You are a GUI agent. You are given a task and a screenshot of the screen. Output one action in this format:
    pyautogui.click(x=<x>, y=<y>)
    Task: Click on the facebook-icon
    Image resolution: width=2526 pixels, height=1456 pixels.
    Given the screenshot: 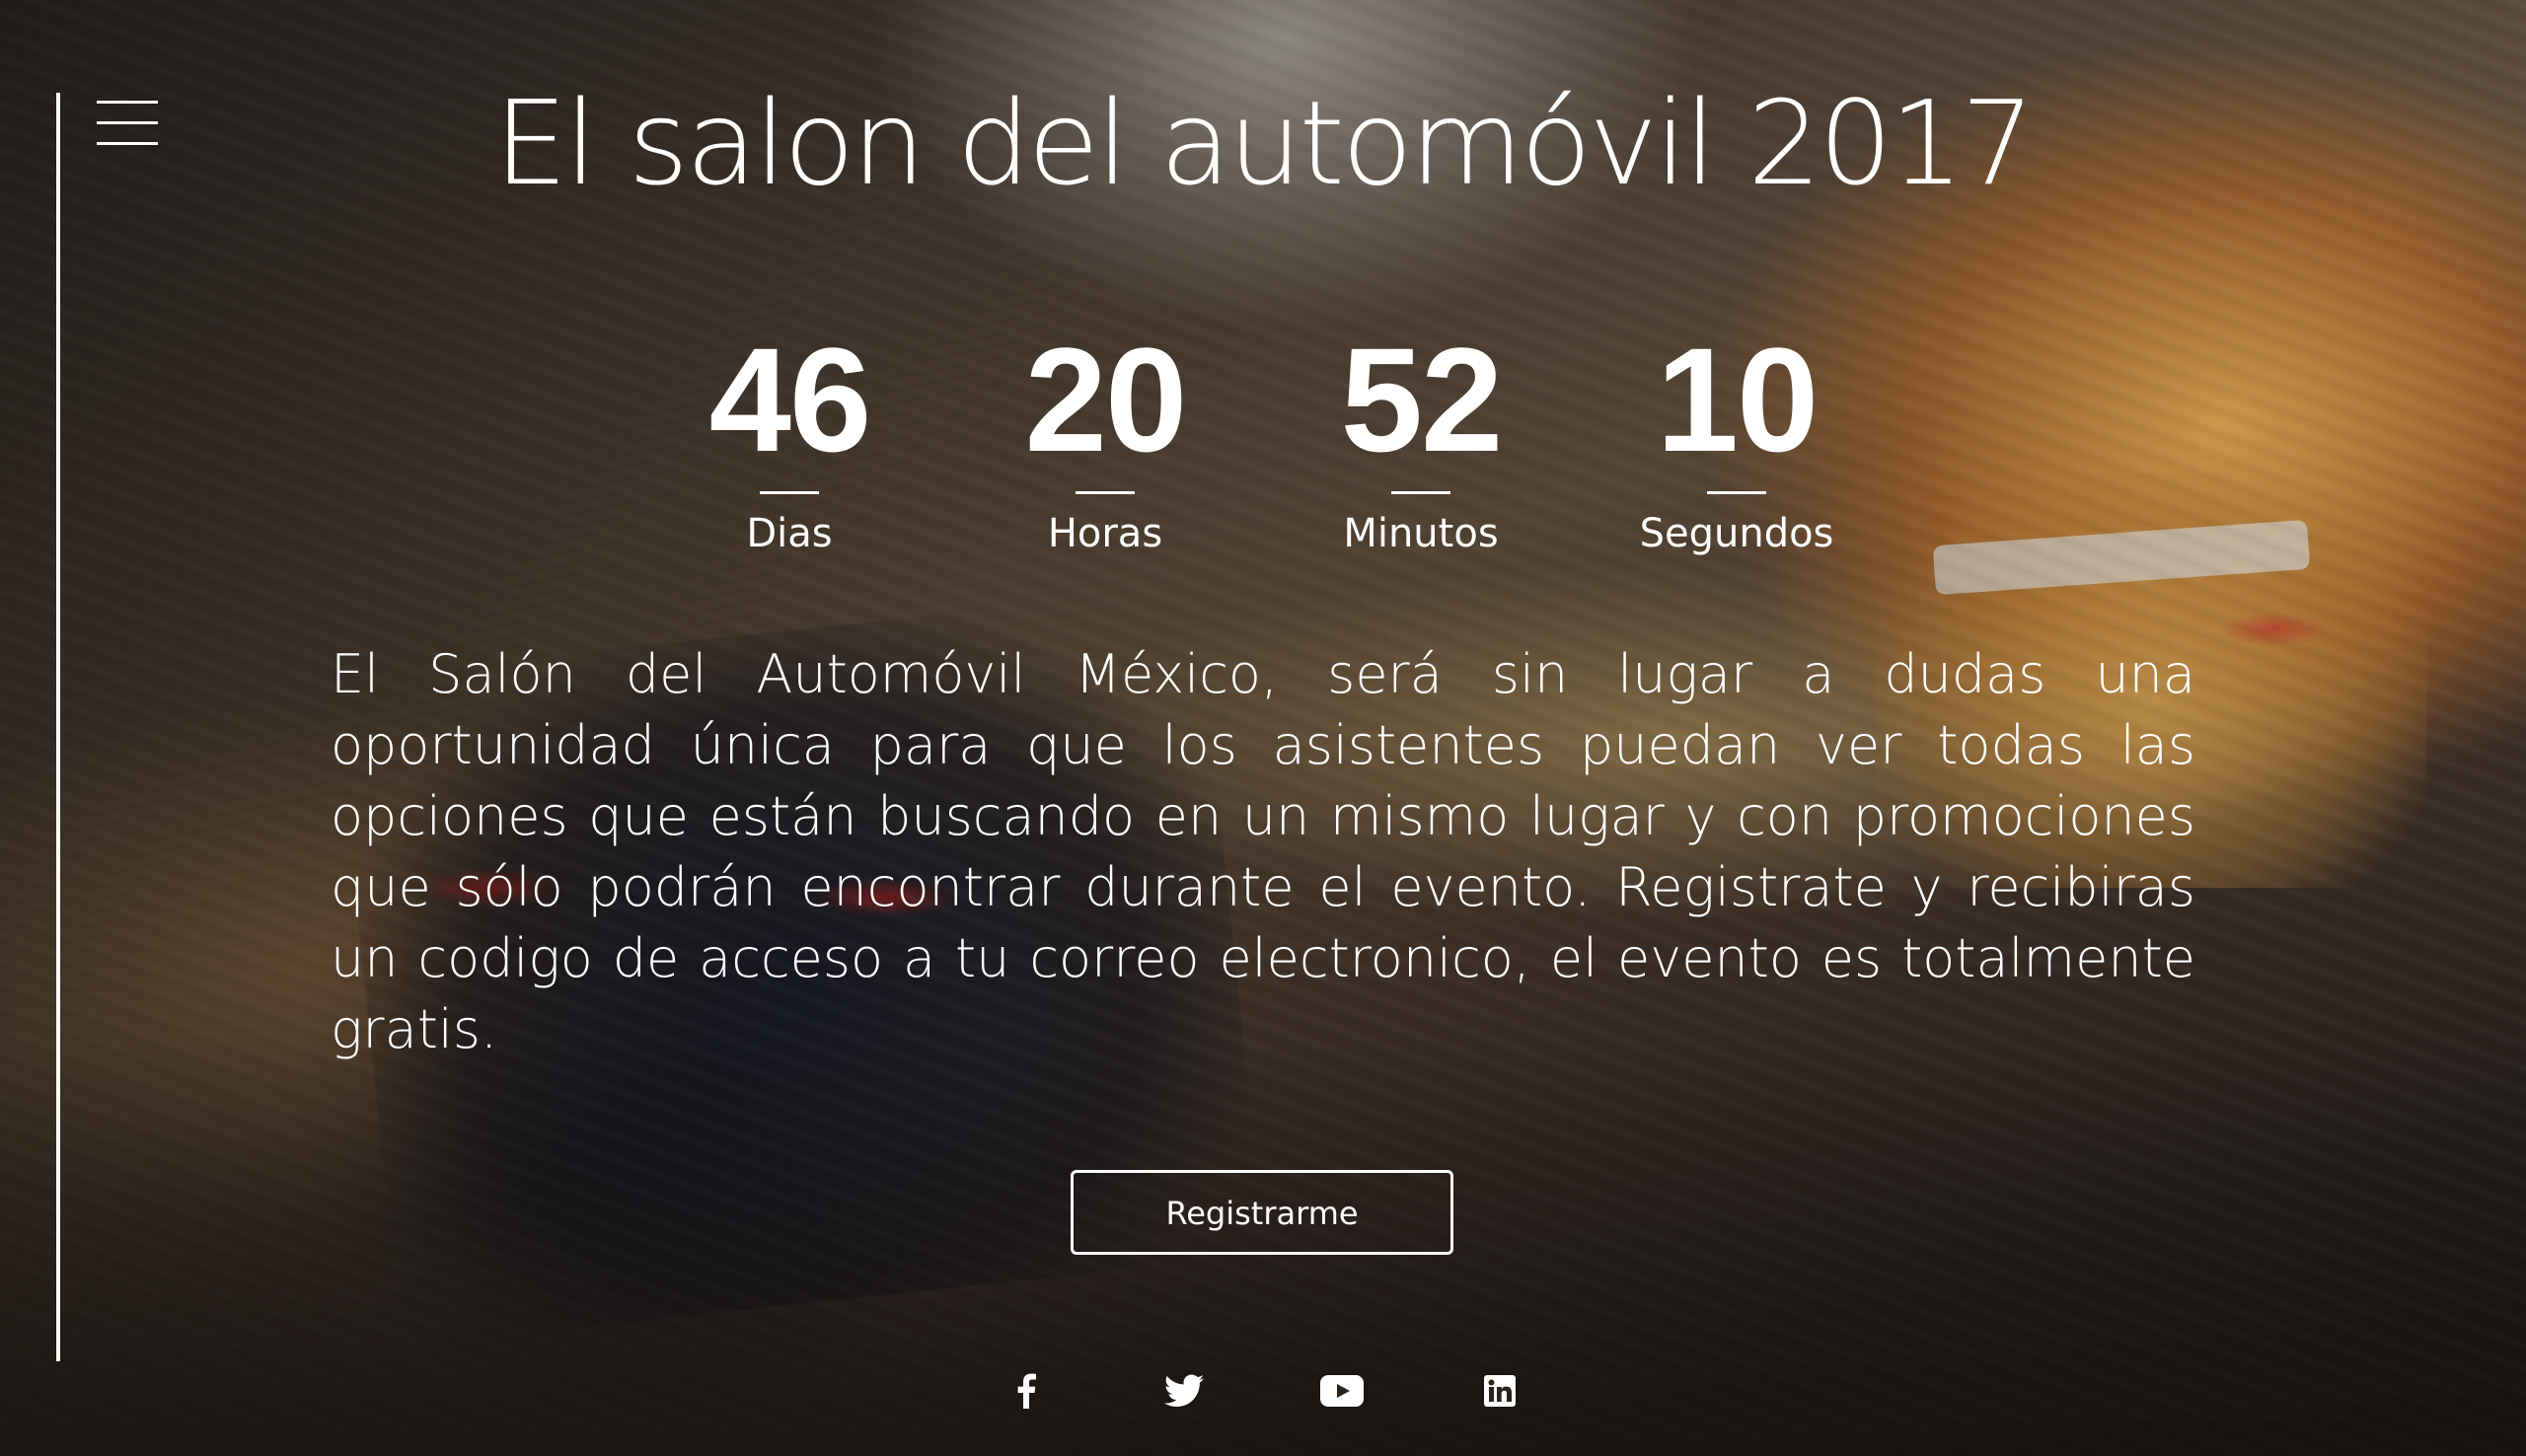 What is the action you would take?
    pyautogui.click(x=1026, y=1390)
    